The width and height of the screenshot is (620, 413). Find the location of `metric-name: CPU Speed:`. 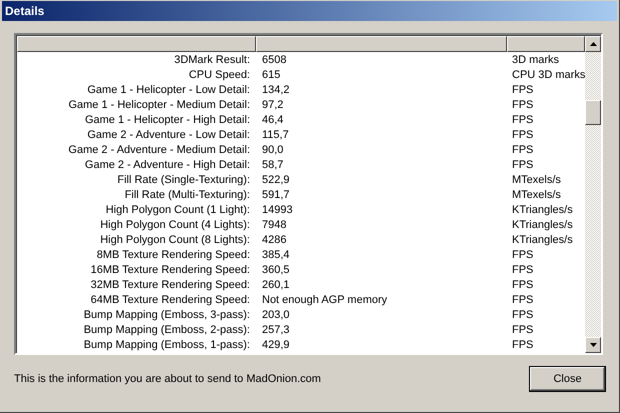

metric-name: CPU Speed: is located at coordinates (219, 75).